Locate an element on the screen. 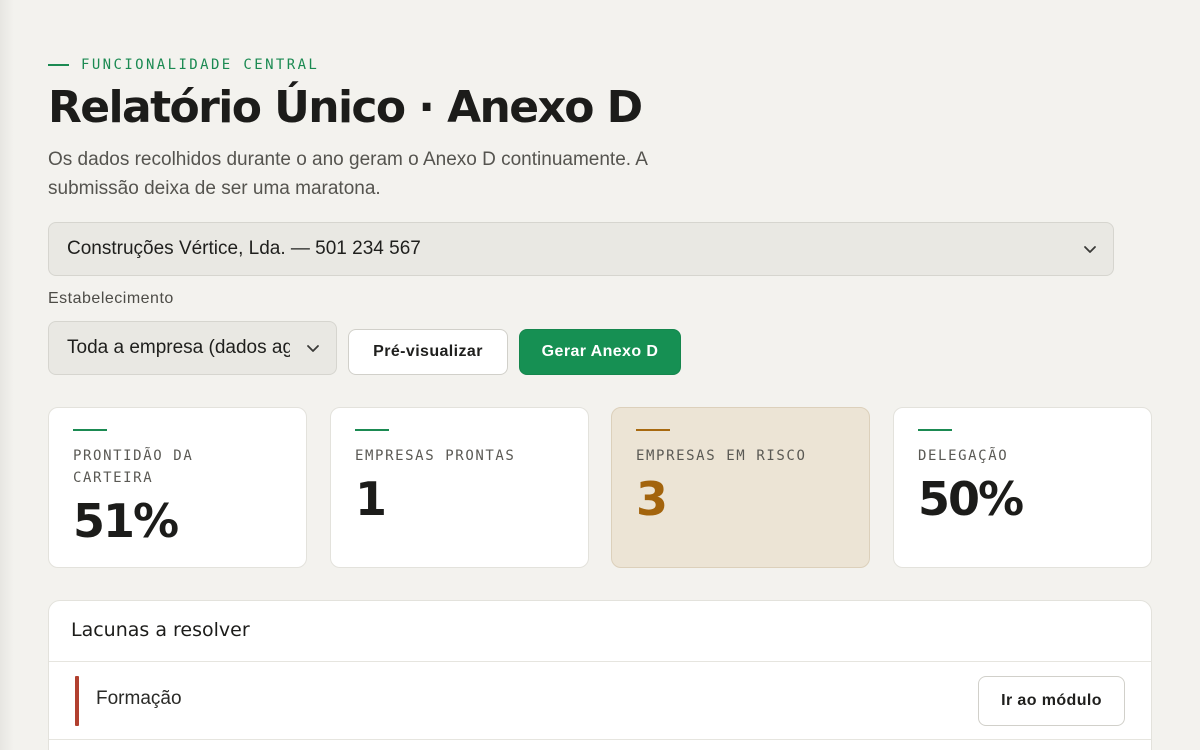 The image size is (1200, 750). establishment-select: Toda a empresa (dados agregados) is located at coordinates (192, 348).